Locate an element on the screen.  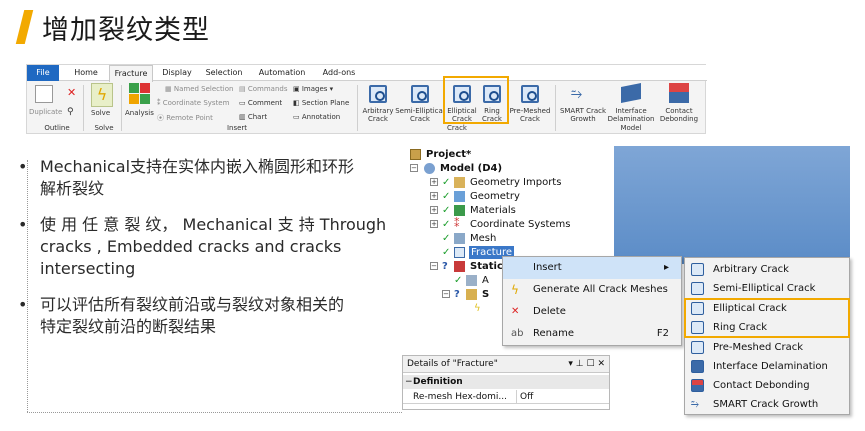
named-selection-icon: ▦ is located at coordinates (169, 89).